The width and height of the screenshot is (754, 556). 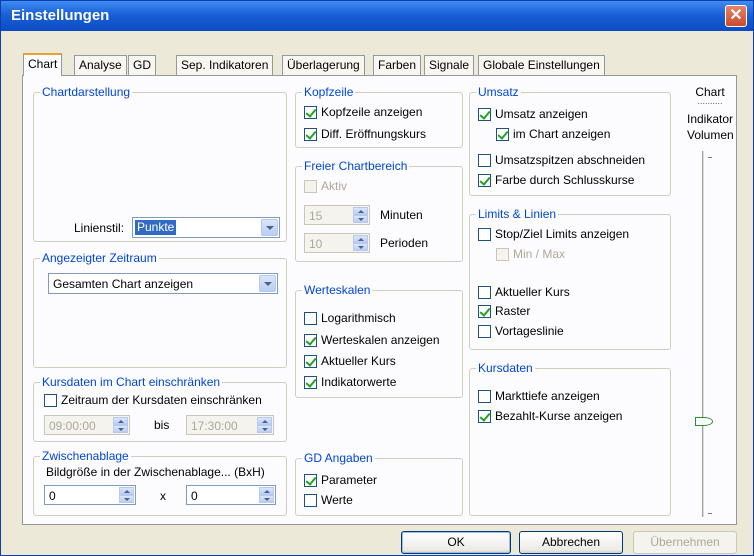 What do you see at coordinates (323, 65) in the screenshot?
I see `tab-ueberlagerung: Überlagerung` at bounding box center [323, 65].